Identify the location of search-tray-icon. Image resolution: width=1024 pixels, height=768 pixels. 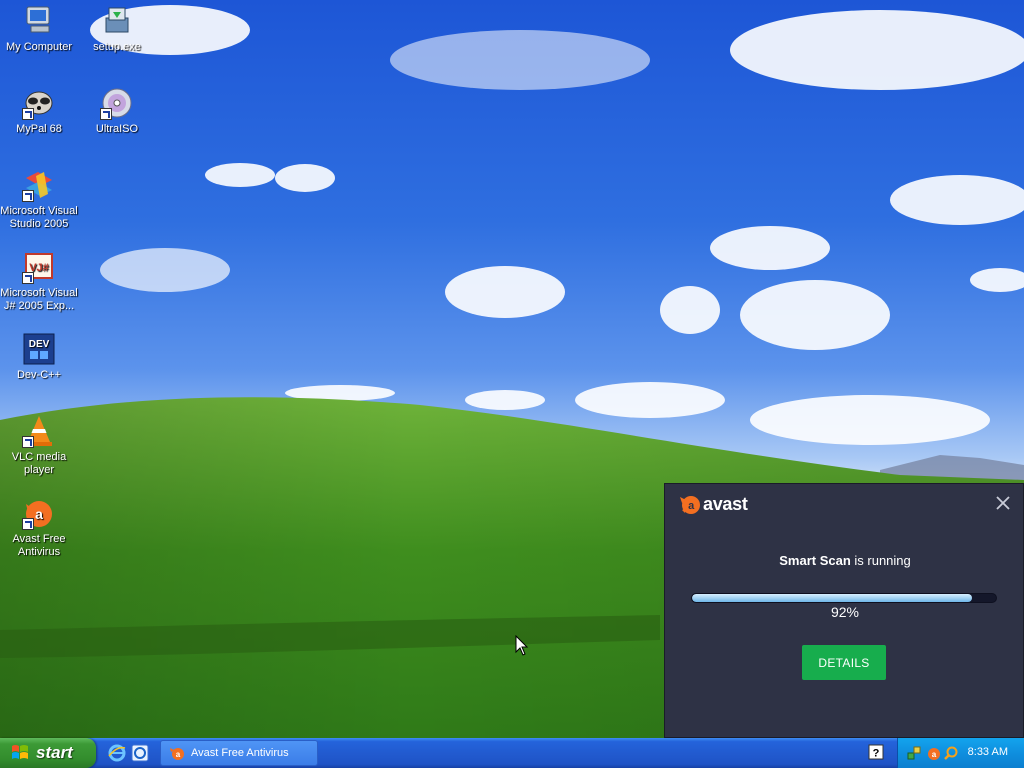
(951, 753).